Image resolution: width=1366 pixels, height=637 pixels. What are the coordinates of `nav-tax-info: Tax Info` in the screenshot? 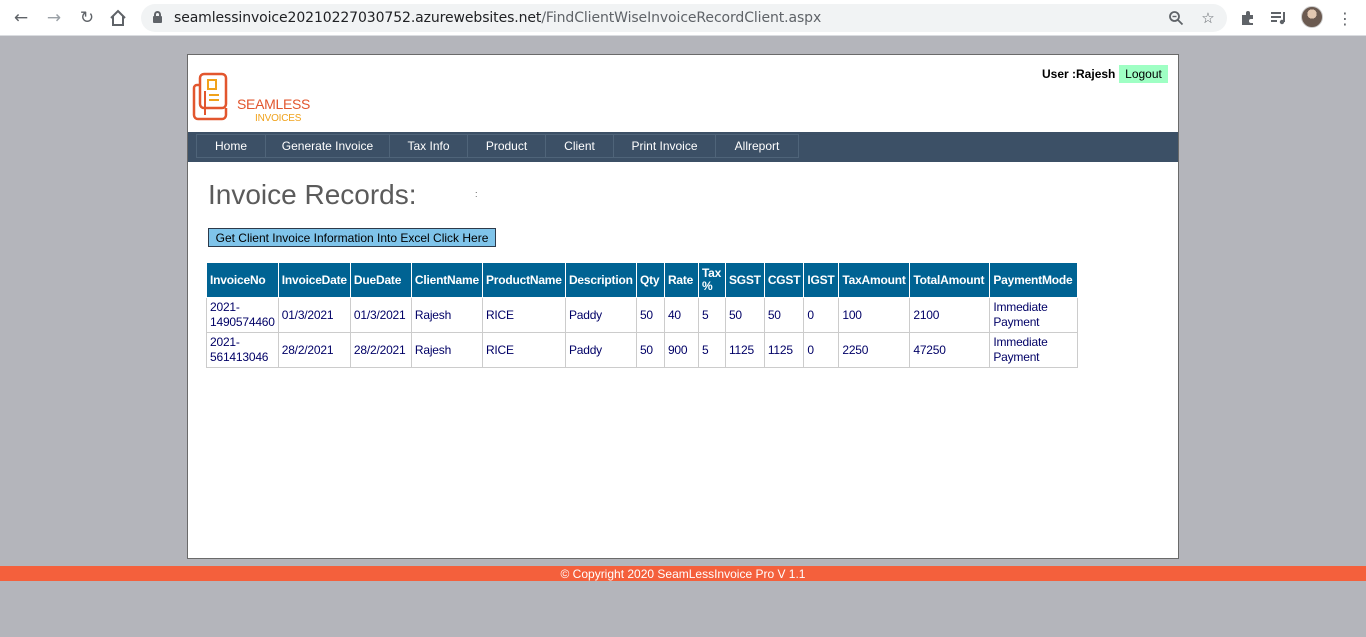 It's located at (428, 146).